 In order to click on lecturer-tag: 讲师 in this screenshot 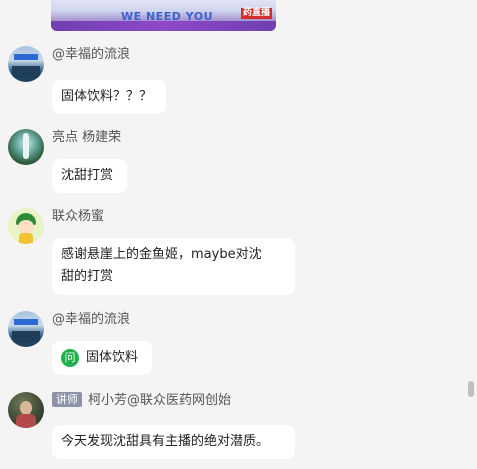, I will do `click(67, 399)`.